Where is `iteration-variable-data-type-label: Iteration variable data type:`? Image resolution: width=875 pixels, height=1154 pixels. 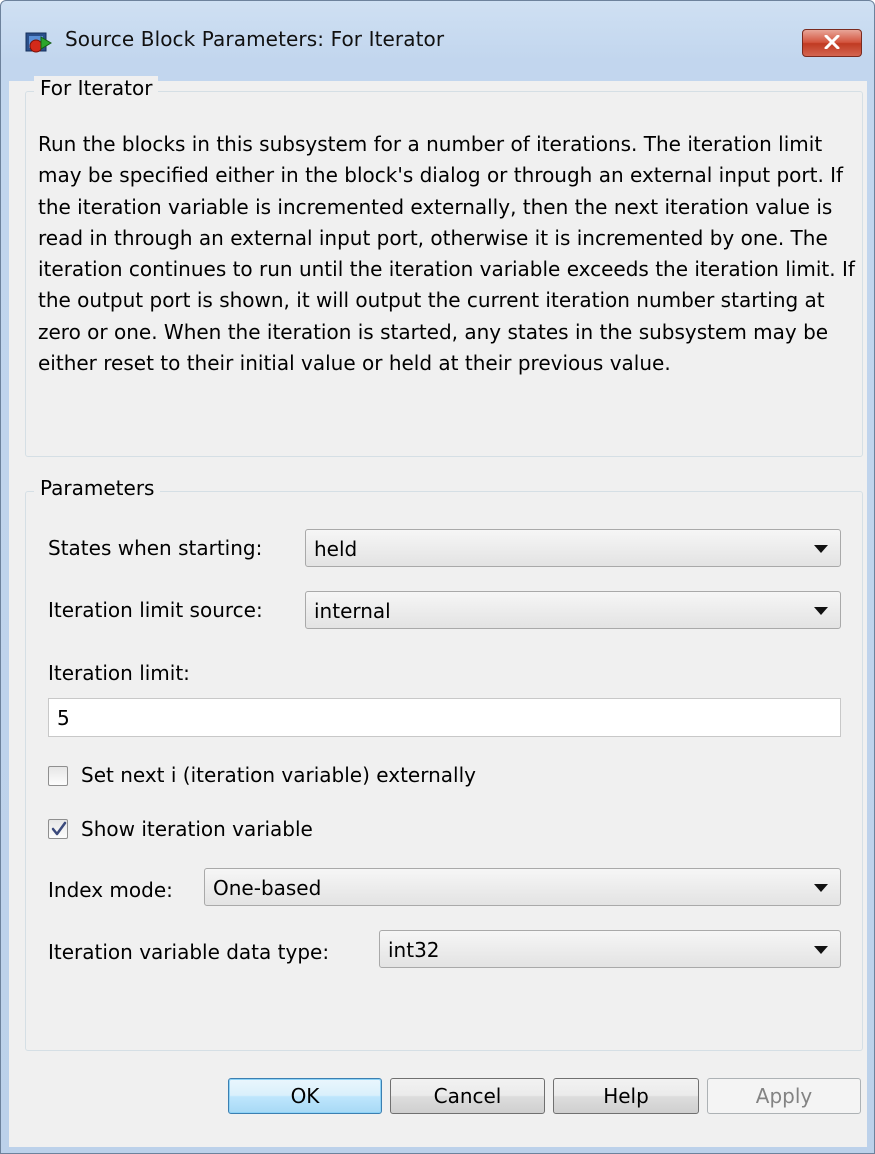 iteration-variable-data-type-label: Iteration variable data type: is located at coordinates (189, 952).